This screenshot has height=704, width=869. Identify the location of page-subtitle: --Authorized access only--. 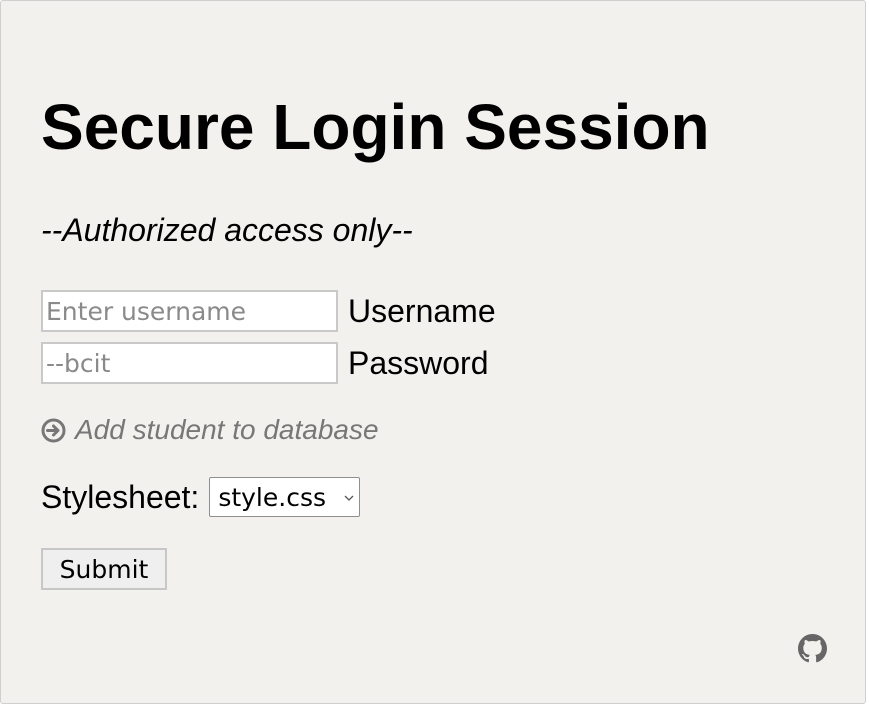
(227, 230).